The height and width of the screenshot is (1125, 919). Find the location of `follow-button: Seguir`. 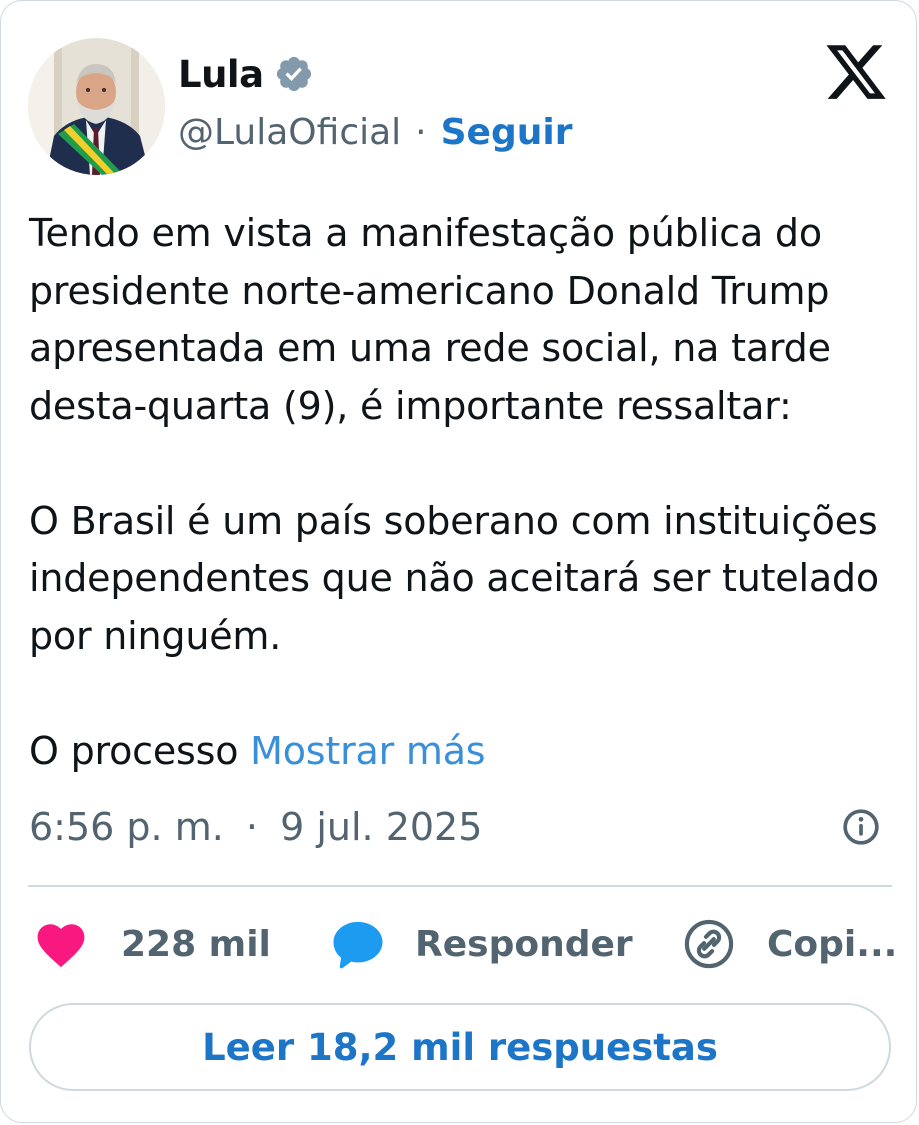

follow-button: Seguir is located at coordinates (507, 132).